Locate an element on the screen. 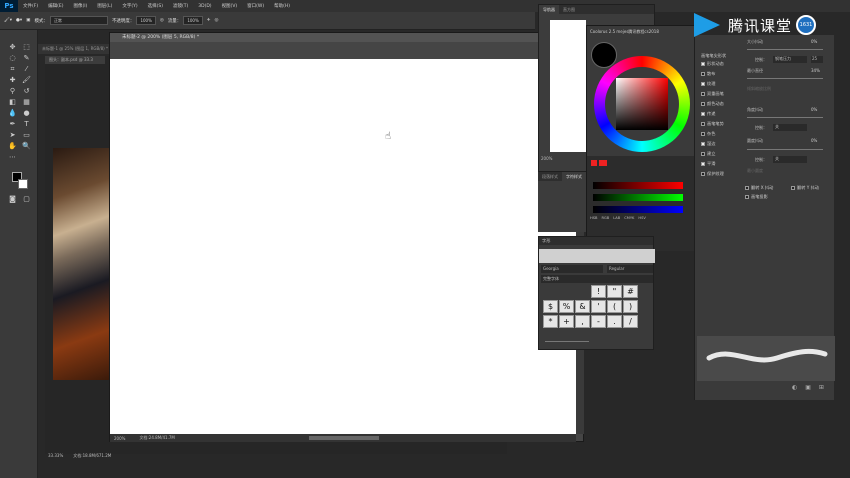  brush-option-transfer: 传递 is located at coordinates (708, 114).